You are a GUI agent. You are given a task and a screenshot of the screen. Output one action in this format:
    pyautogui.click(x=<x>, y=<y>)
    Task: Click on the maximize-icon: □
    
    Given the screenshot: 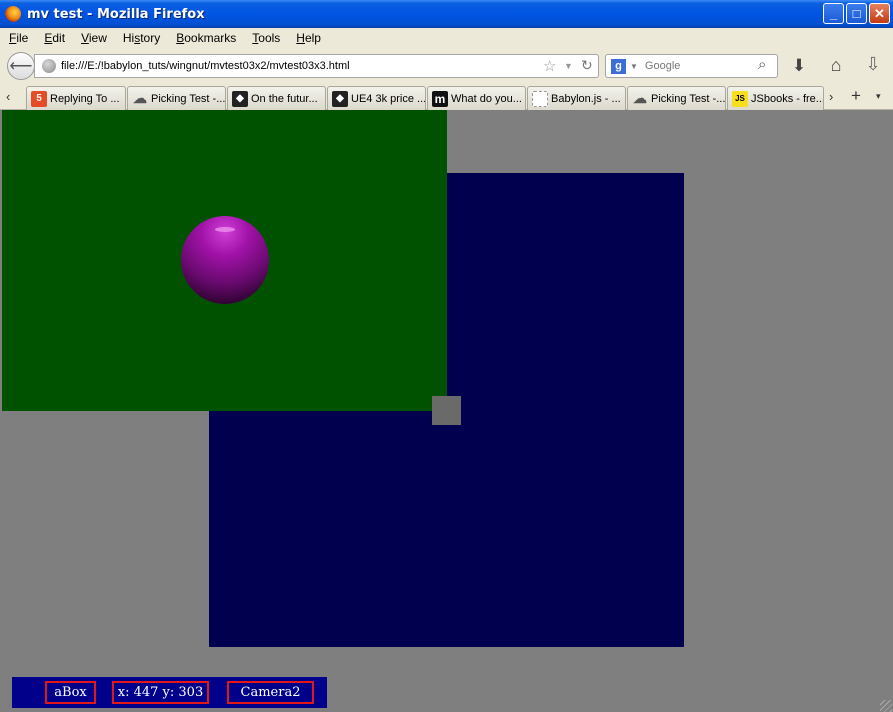 What is the action you would take?
    pyautogui.click(x=856, y=13)
    